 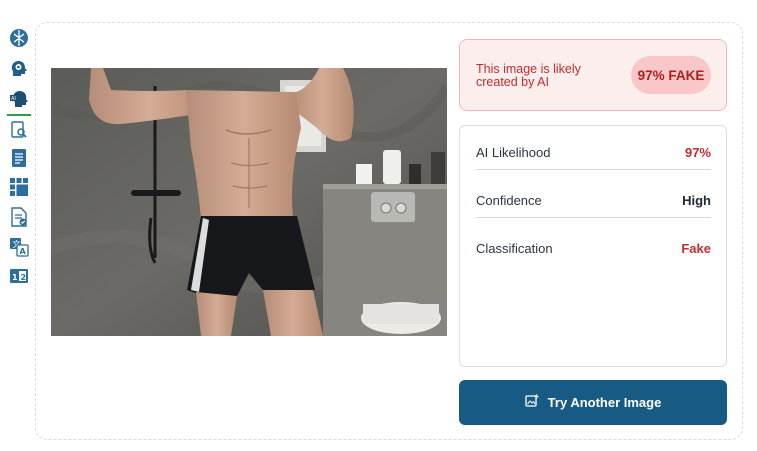 I want to click on stat-row-confidence: Confidence High, so click(x=593, y=200).